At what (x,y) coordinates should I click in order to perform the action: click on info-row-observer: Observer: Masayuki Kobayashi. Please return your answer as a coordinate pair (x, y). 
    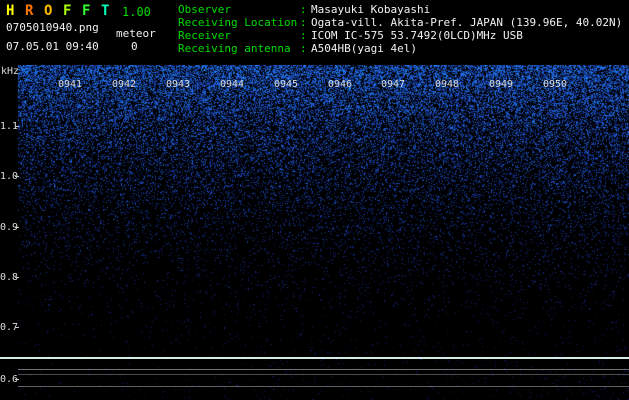
    Looking at the image, I should click on (400, 9).